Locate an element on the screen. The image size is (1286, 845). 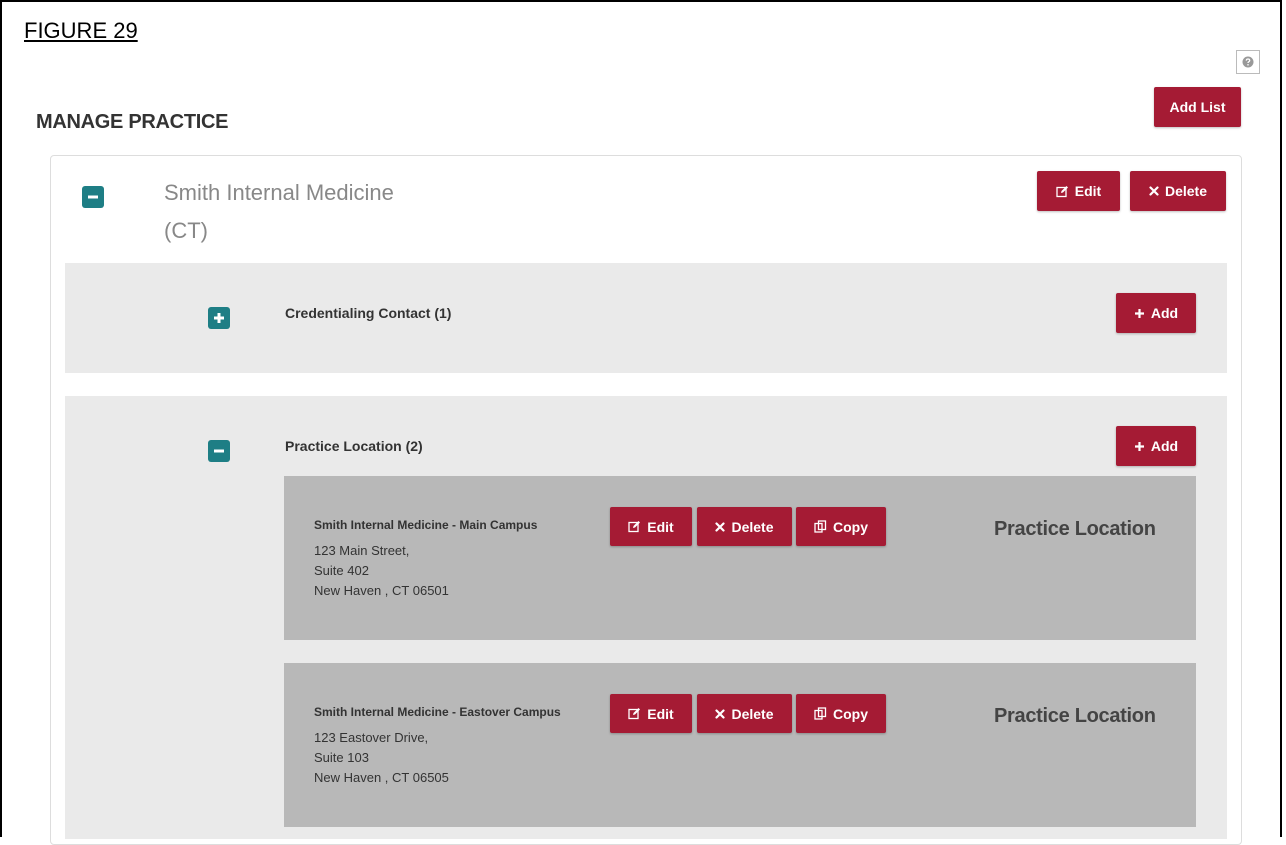
practice-location-collapse-toggle is located at coordinates (219, 451).